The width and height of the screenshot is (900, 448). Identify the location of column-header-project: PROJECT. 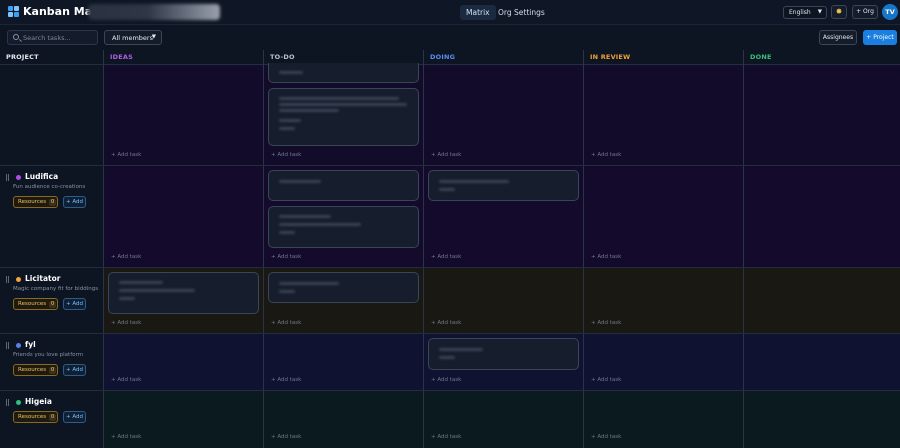
(52, 57).